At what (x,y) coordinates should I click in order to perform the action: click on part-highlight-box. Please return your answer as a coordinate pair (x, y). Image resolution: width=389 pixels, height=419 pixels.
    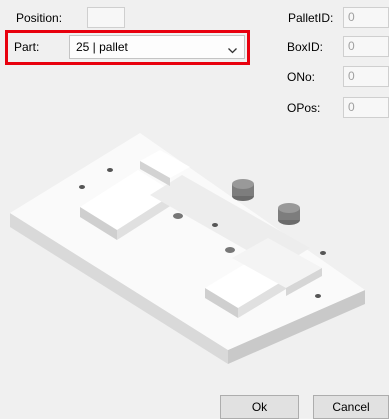
    Looking at the image, I should click on (127, 47).